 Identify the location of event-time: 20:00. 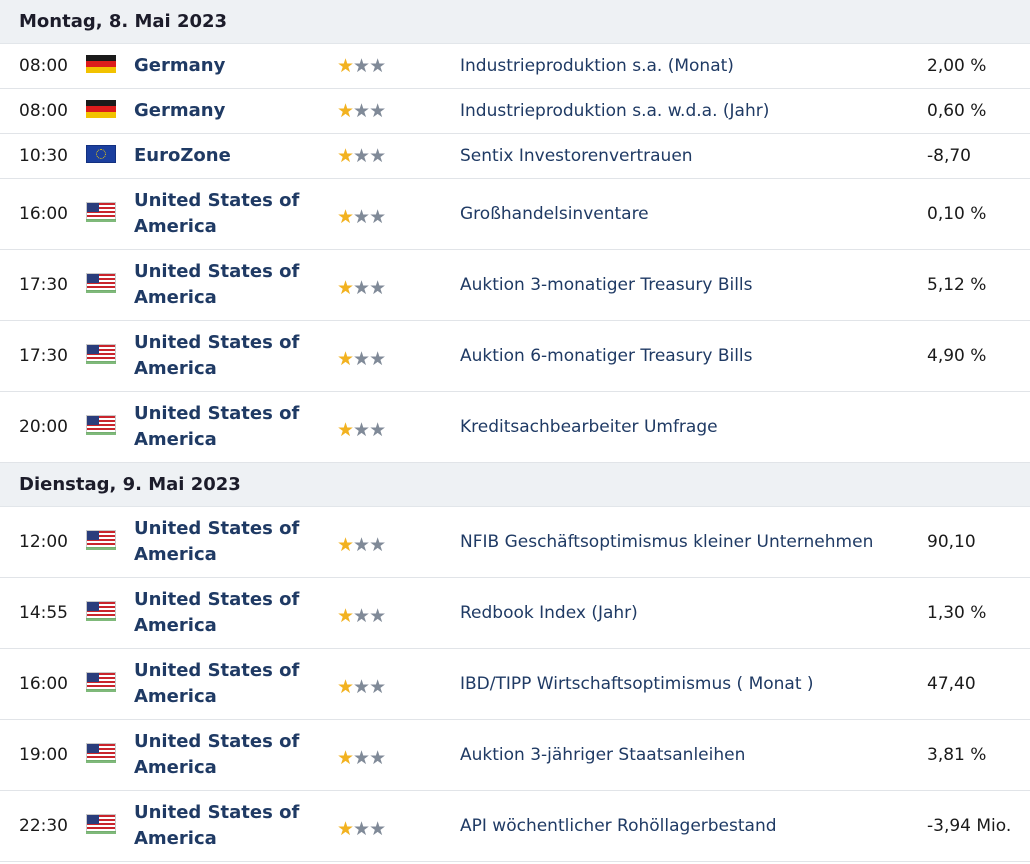
(43, 427).